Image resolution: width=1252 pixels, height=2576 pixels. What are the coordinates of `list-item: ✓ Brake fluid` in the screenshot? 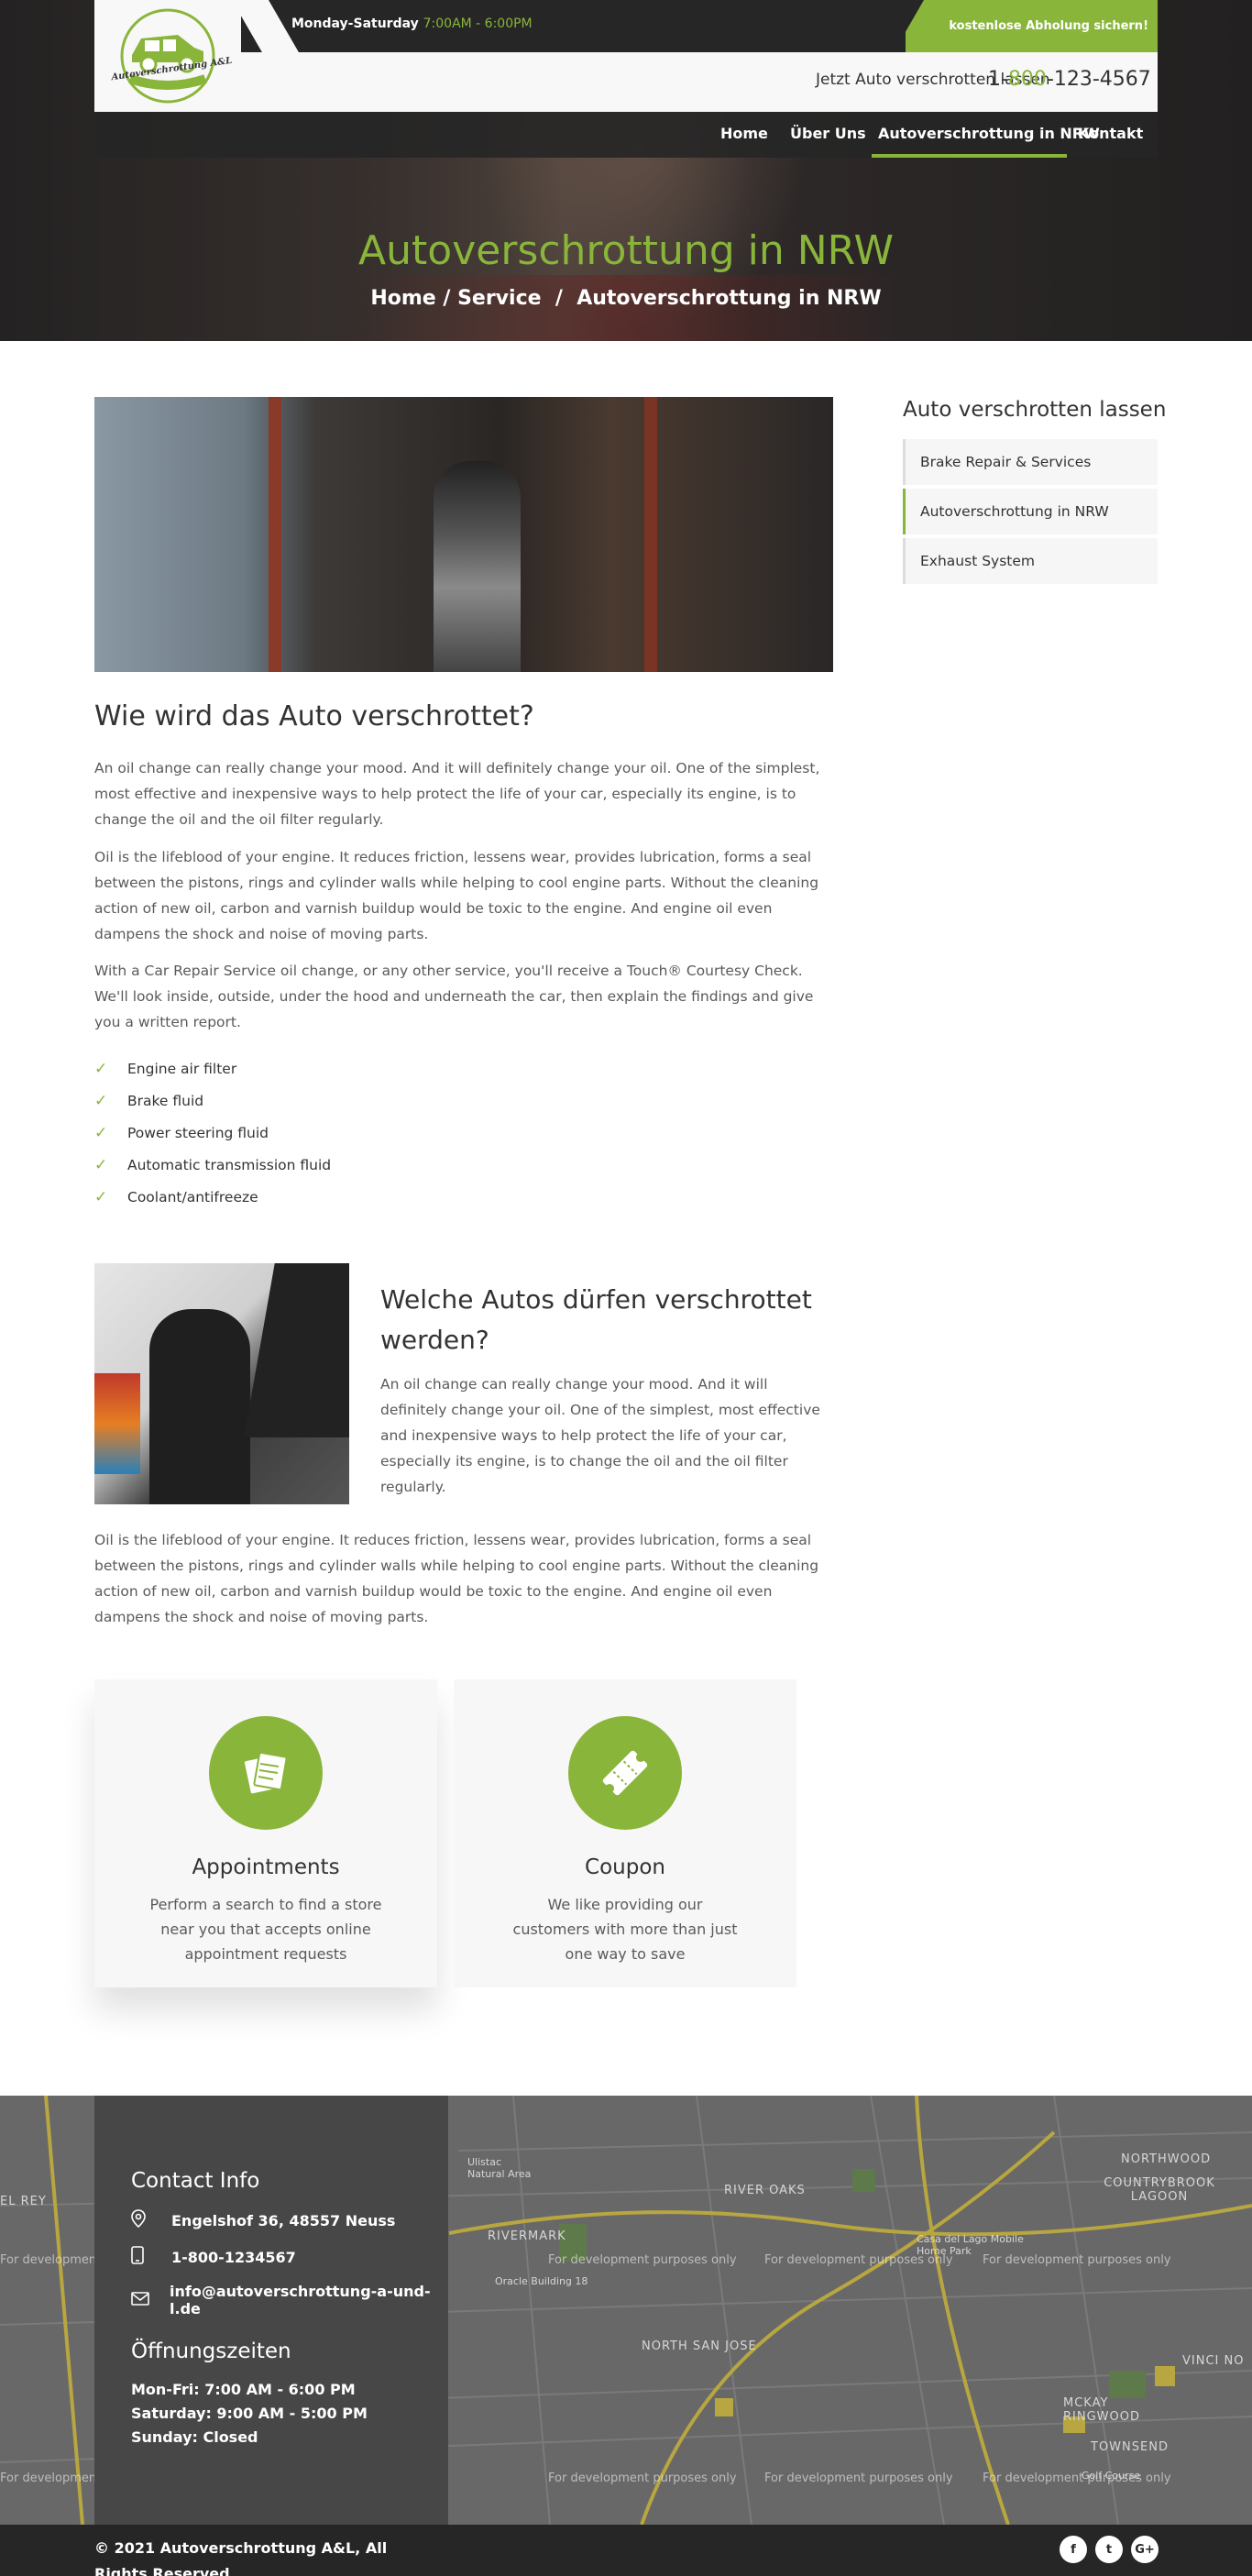 It's located at (323, 1100).